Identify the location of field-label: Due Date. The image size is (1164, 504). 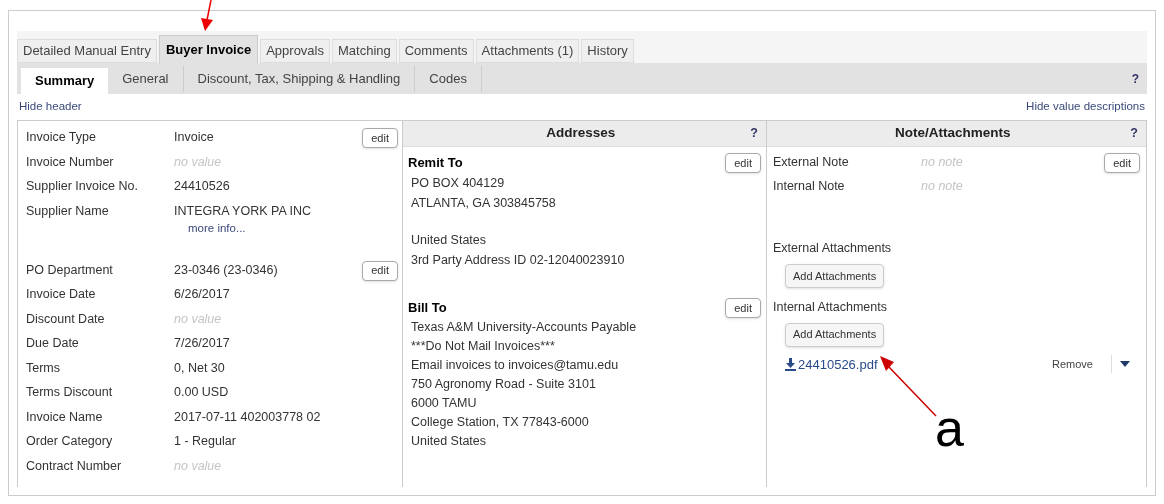
(53, 343).